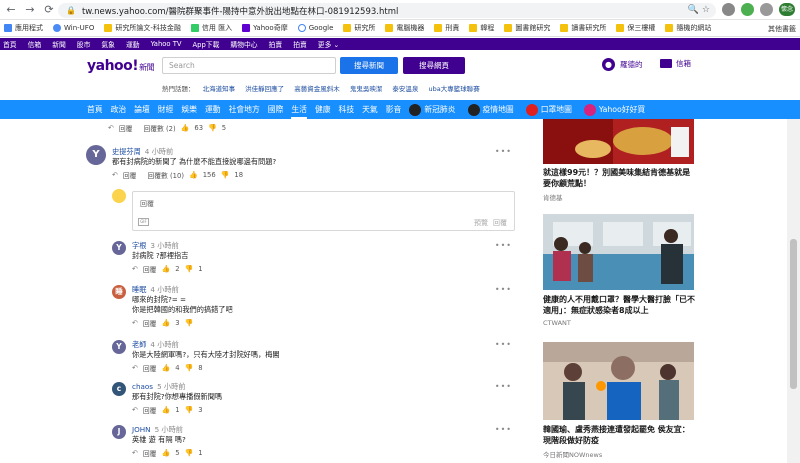 The width and height of the screenshot is (800, 463). What do you see at coordinates (142, 28) in the screenshot?
I see `bookmark: 研究所論文-科技金融` at bounding box center [142, 28].